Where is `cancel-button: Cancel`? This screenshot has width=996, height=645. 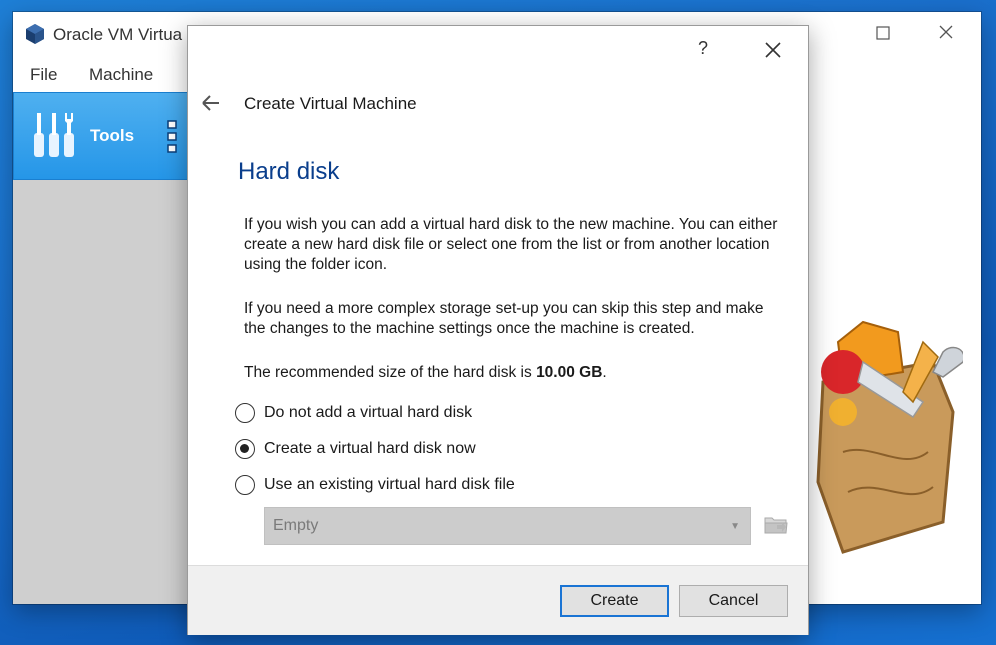 cancel-button: Cancel is located at coordinates (733, 601).